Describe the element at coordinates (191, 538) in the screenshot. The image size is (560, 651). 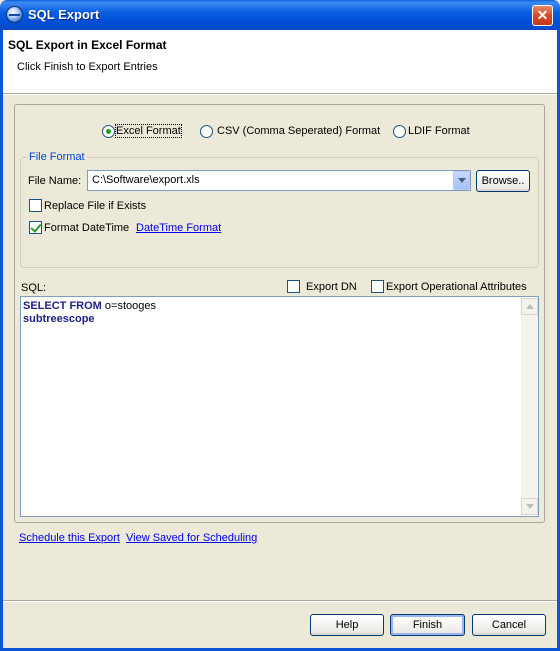
I see `view-saved-link: View Saved for Scheduling` at that location.